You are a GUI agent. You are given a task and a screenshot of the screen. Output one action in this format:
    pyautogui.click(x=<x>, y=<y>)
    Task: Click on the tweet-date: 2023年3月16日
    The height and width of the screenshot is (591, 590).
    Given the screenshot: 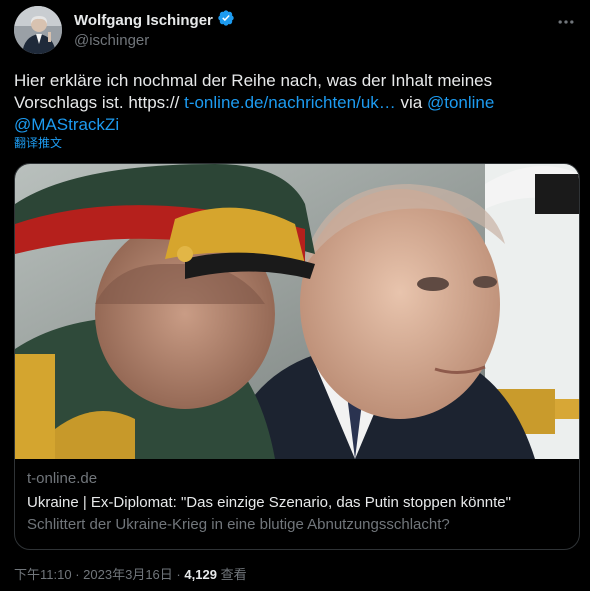 What is the action you would take?
    pyautogui.click(x=128, y=574)
    